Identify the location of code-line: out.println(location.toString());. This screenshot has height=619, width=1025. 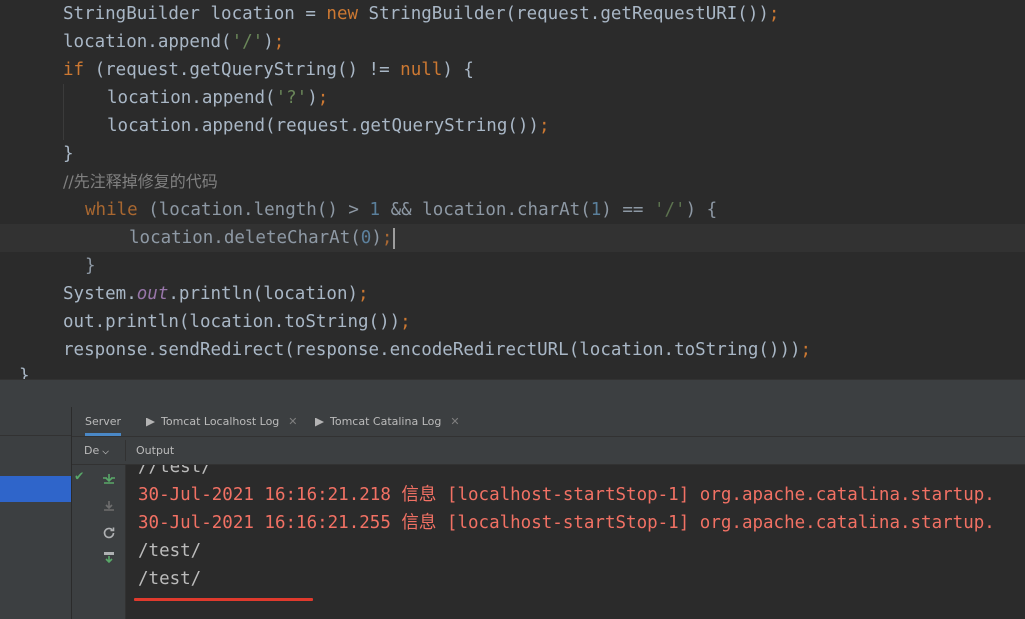
(512, 322).